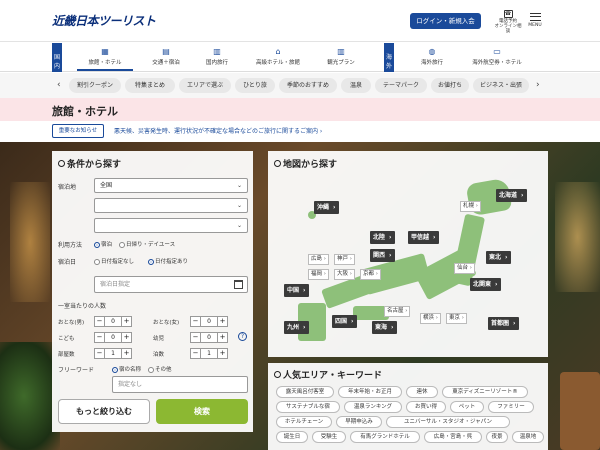  Describe the element at coordinates (426, 407) in the screenshot. I see `keyword-tag: お買い得` at that location.